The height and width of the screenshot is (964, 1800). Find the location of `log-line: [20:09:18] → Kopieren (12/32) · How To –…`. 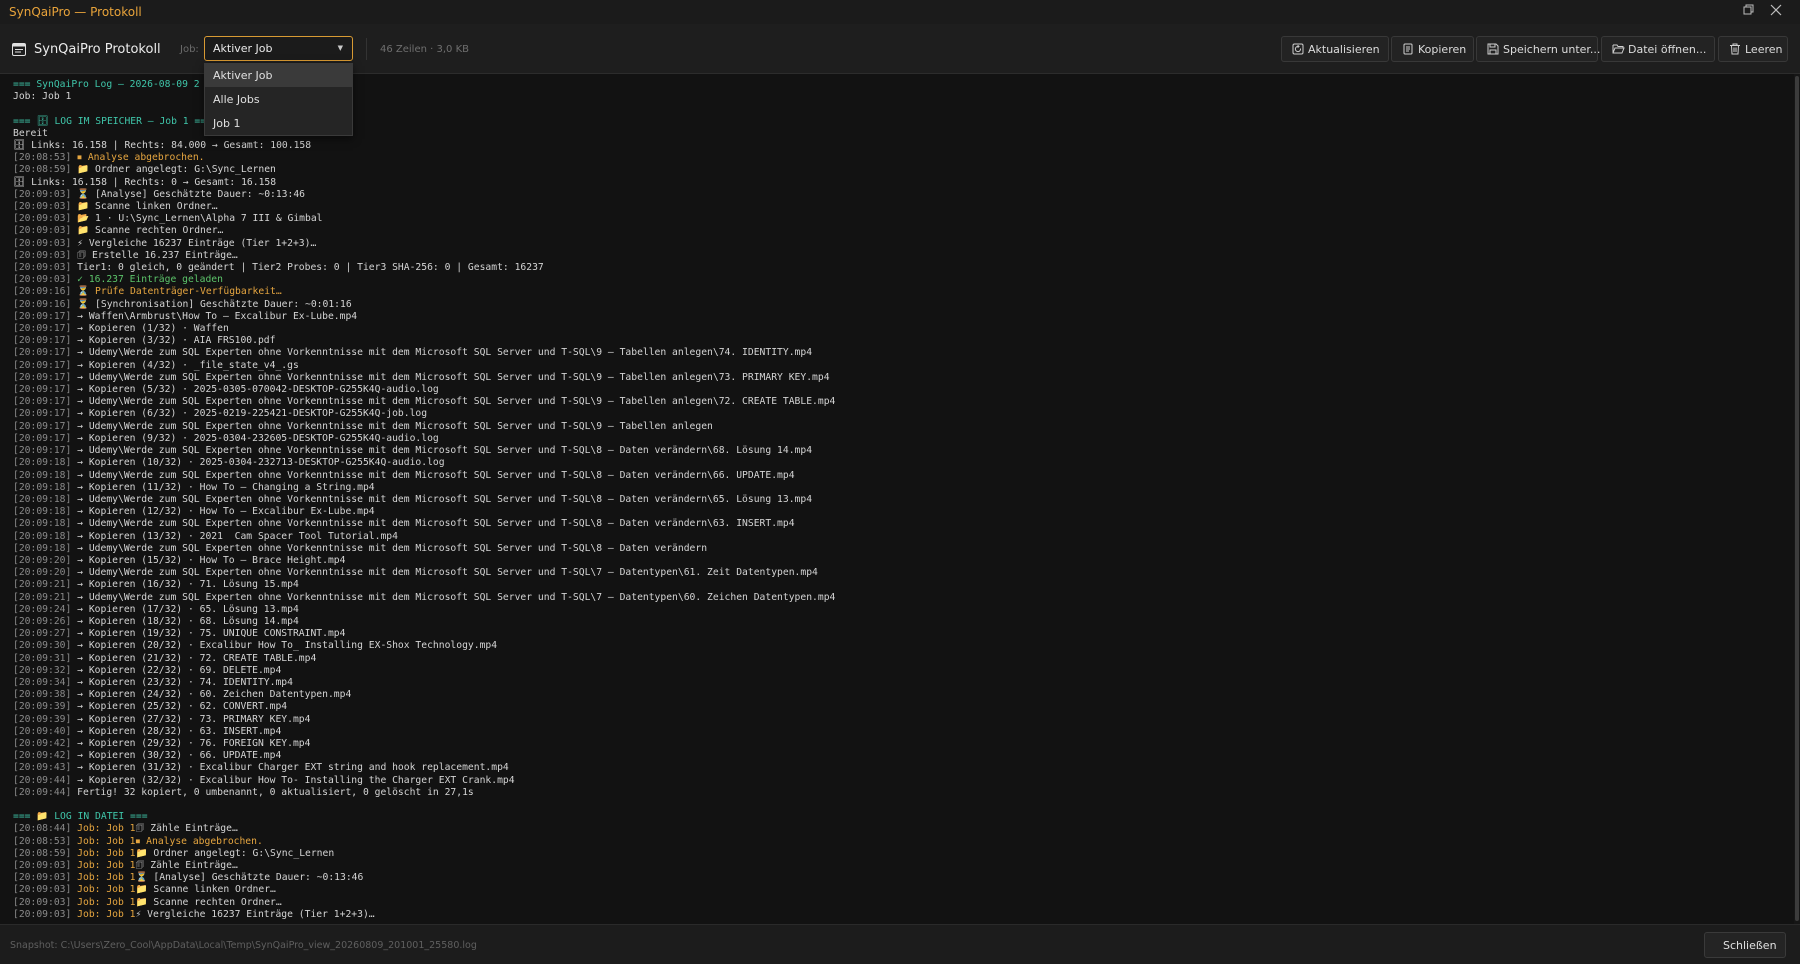

log-line: [20:09:18] → Kopieren (12/32) · How To –… is located at coordinates (194, 511).